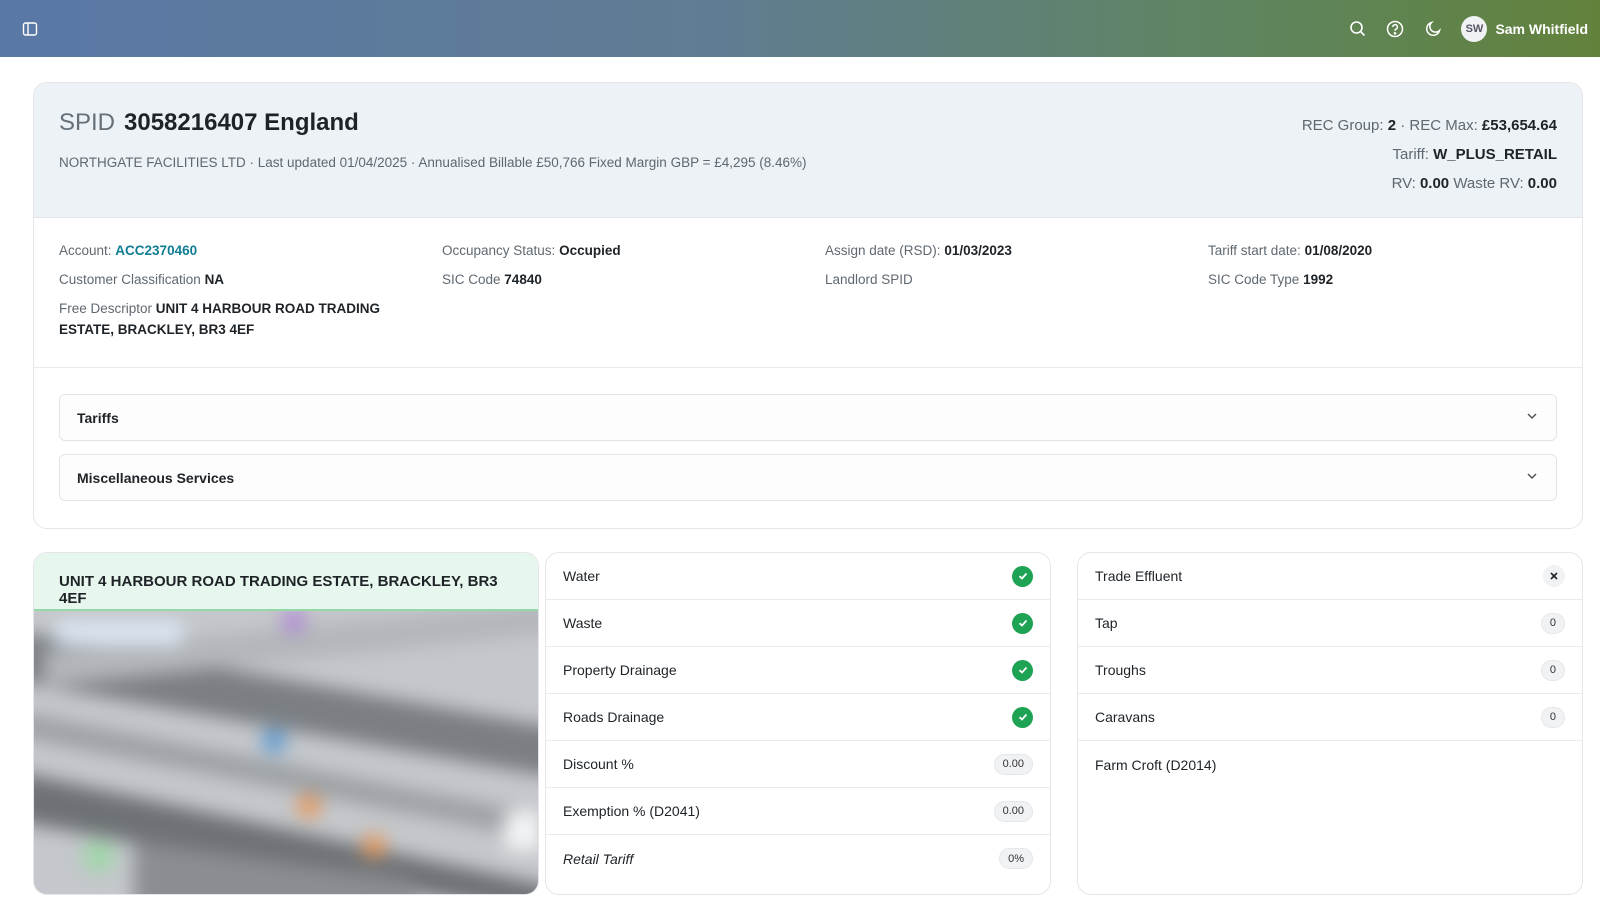 The height and width of the screenshot is (907, 1600). I want to click on top-bar: SW Sam Whitfield, so click(800, 28).